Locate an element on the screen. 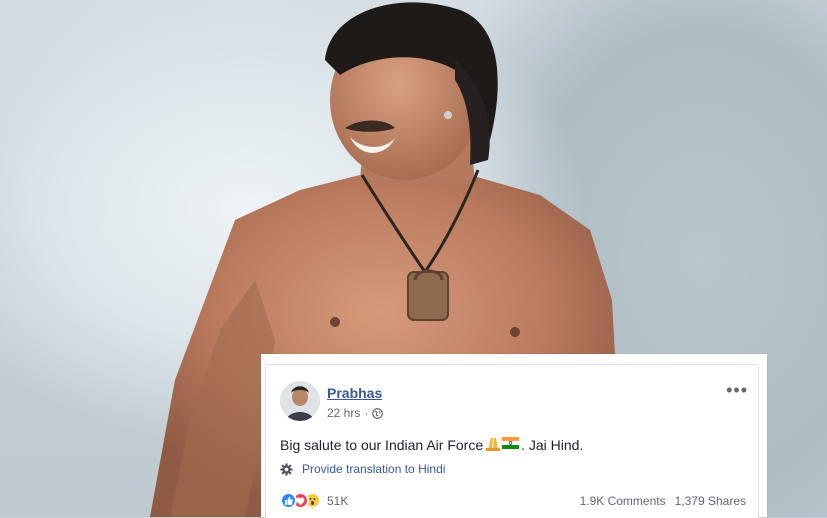 The width and height of the screenshot is (827, 518). avatar-image is located at coordinates (300, 401).